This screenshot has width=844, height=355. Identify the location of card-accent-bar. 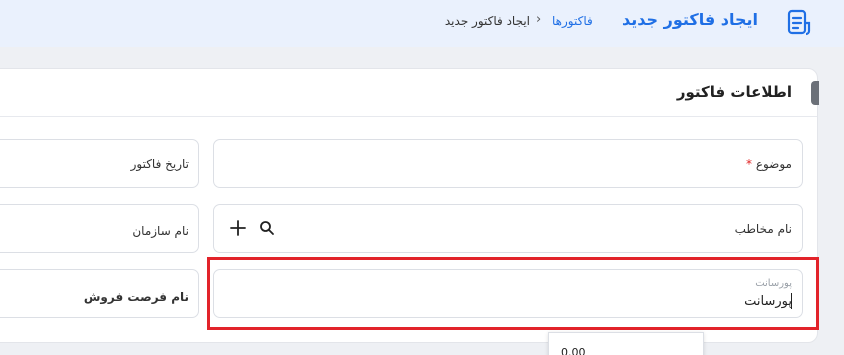
(815, 93).